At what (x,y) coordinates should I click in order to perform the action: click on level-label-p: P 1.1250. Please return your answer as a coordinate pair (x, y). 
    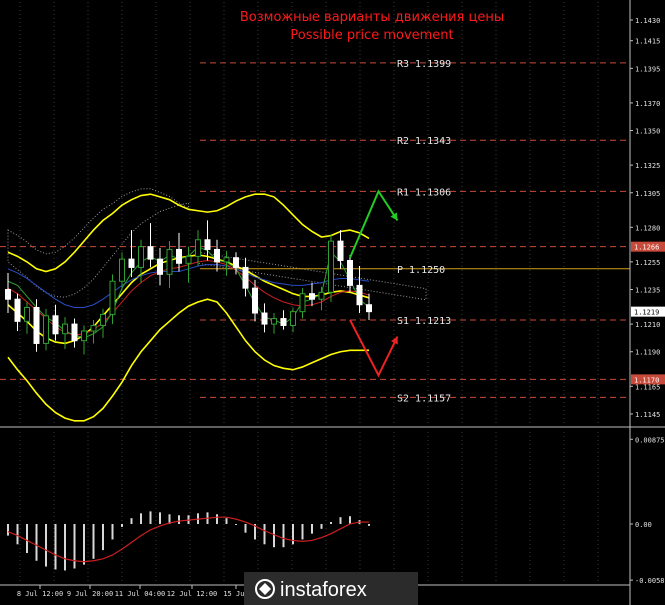
    Looking at the image, I should click on (421, 270).